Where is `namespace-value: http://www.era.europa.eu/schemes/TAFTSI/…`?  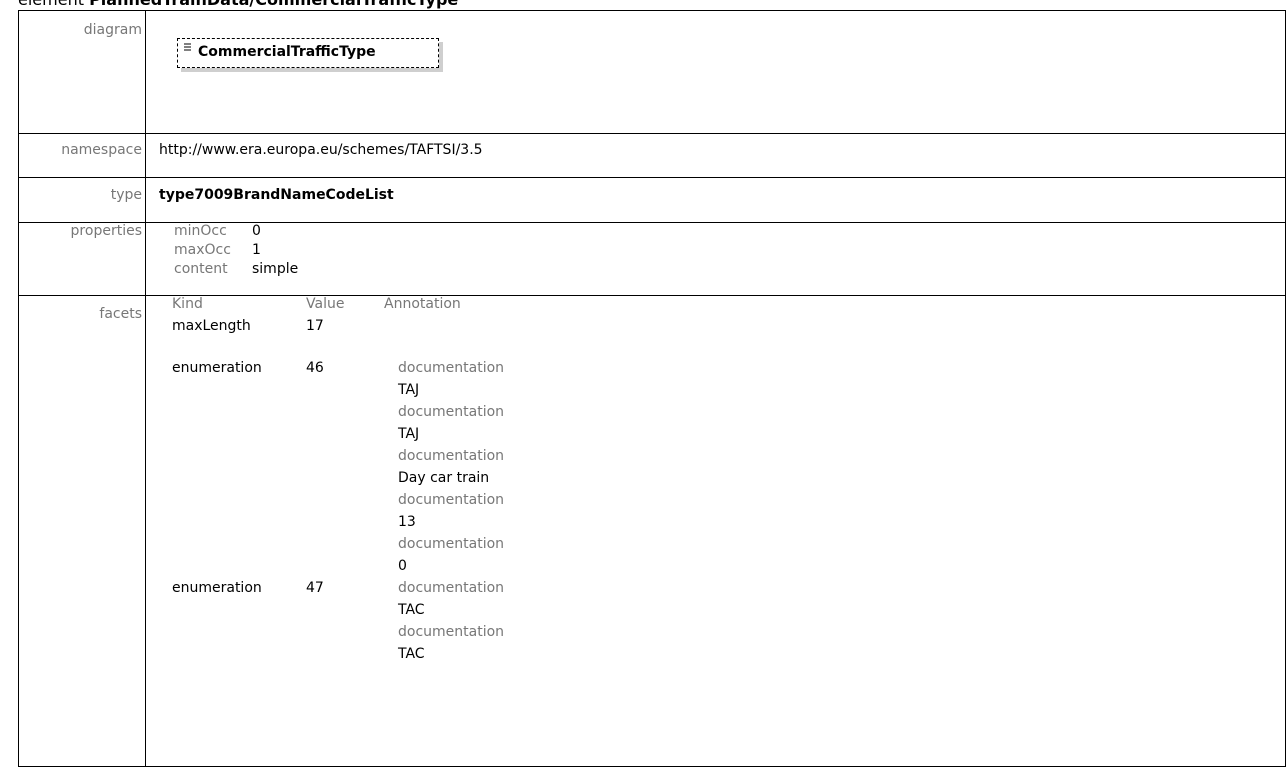 namespace-value: http://www.era.europa.eu/schemes/TAFTSI/… is located at coordinates (715, 155).